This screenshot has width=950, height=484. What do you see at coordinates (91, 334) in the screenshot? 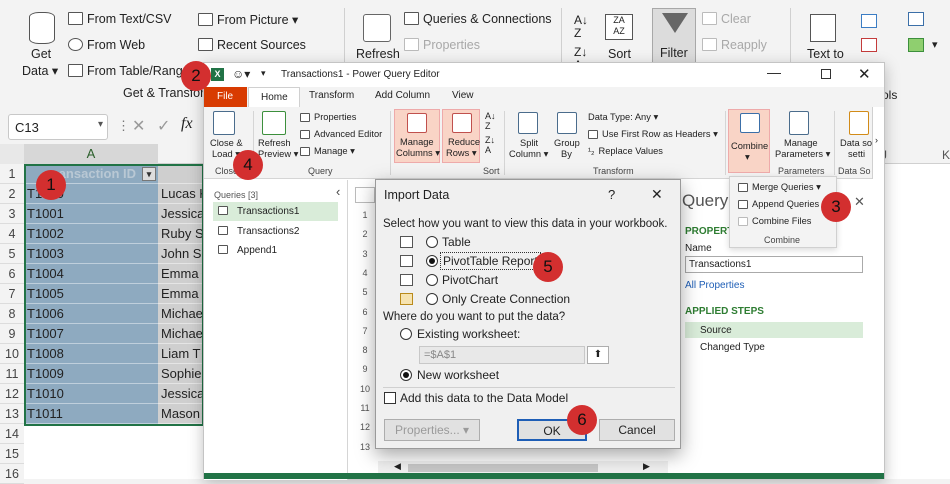
I see `cell-transaction-id: T1007` at bounding box center [91, 334].